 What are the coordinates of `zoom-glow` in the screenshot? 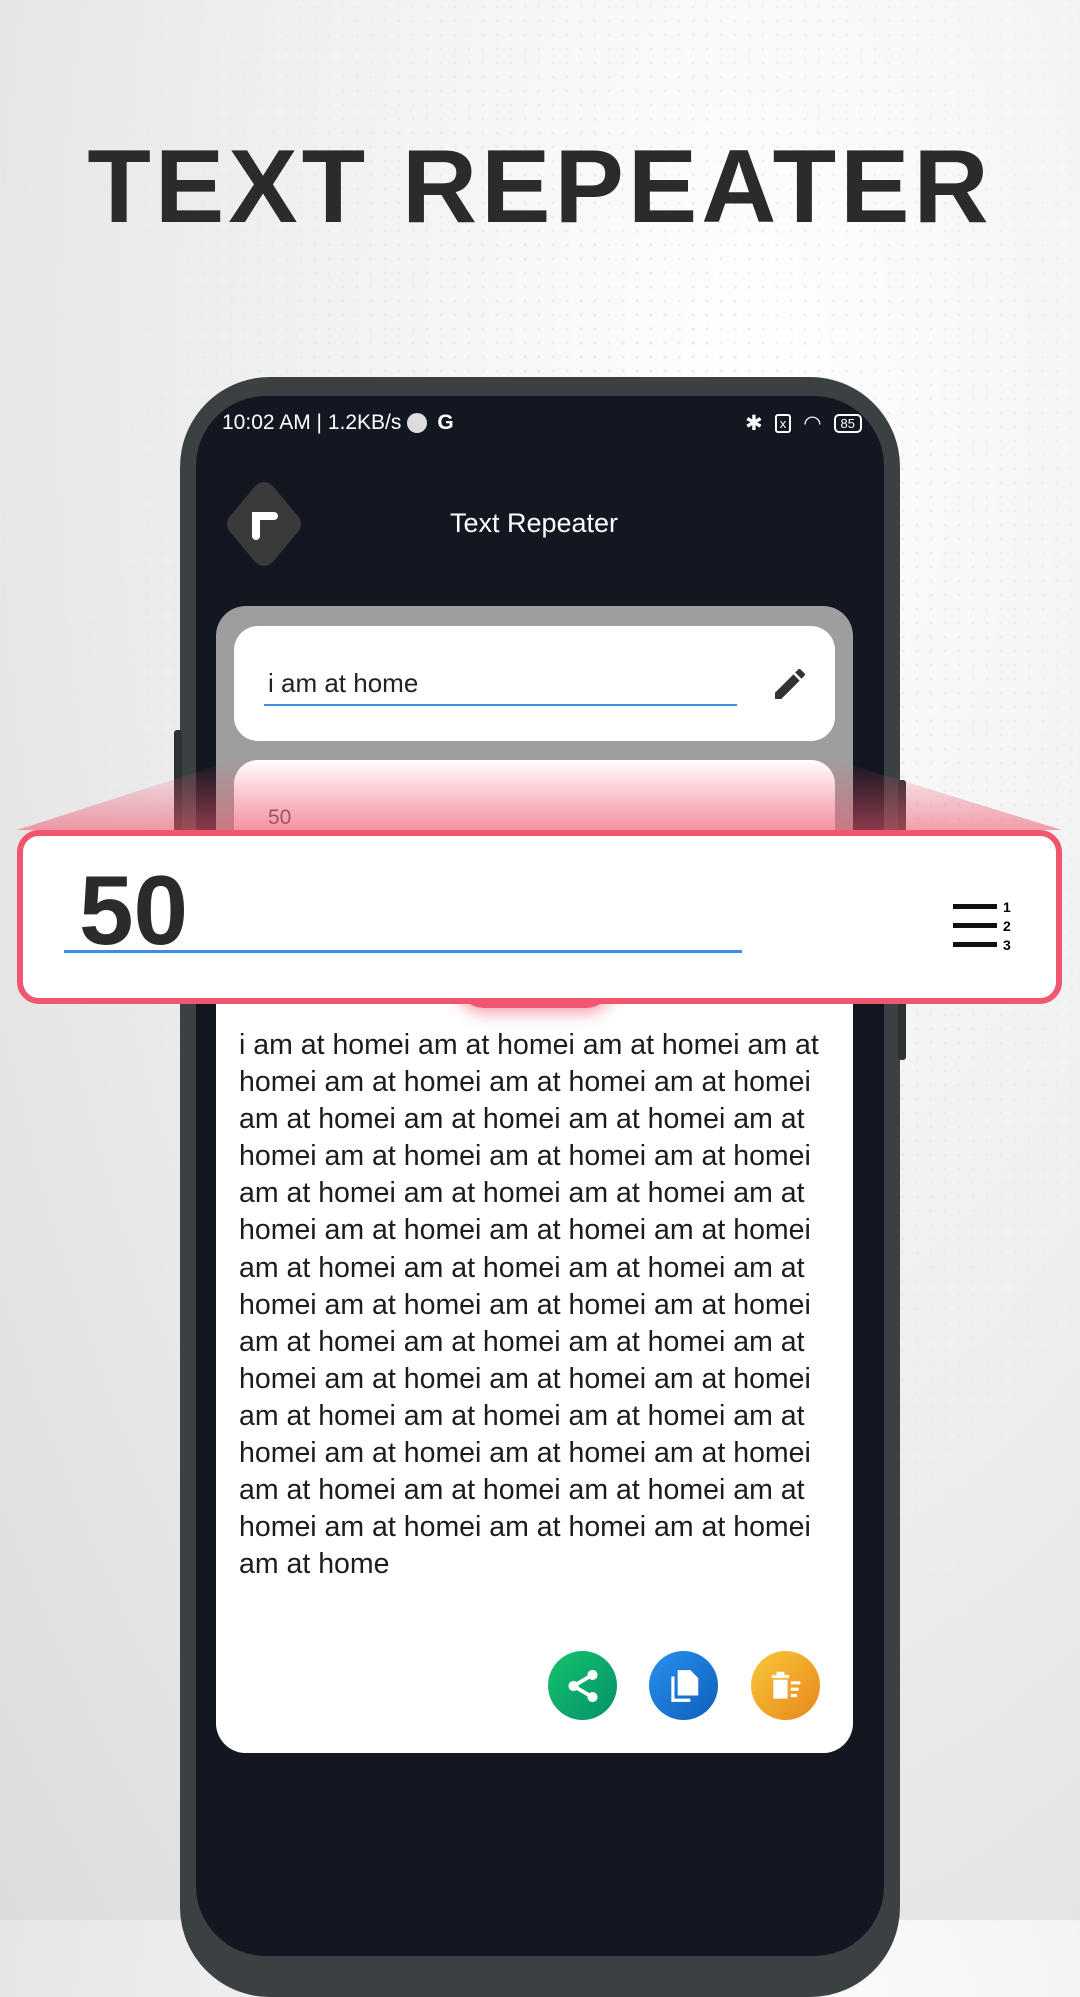 It's located at (539, 795).